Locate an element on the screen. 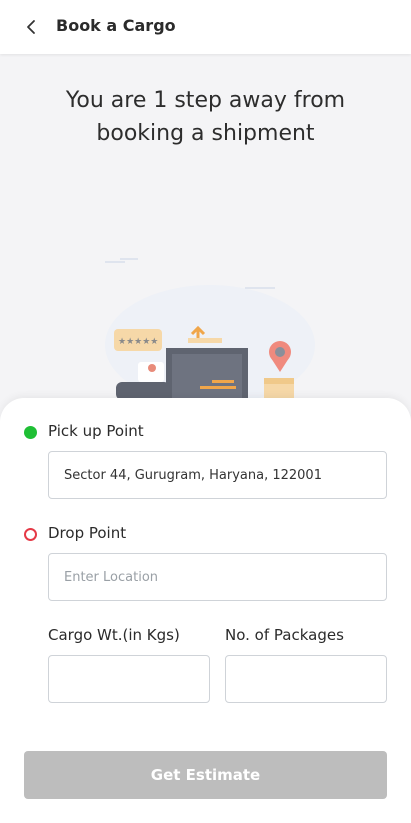 This screenshot has height=823, width=411. drop-label: Drop Point is located at coordinates (87, 533).